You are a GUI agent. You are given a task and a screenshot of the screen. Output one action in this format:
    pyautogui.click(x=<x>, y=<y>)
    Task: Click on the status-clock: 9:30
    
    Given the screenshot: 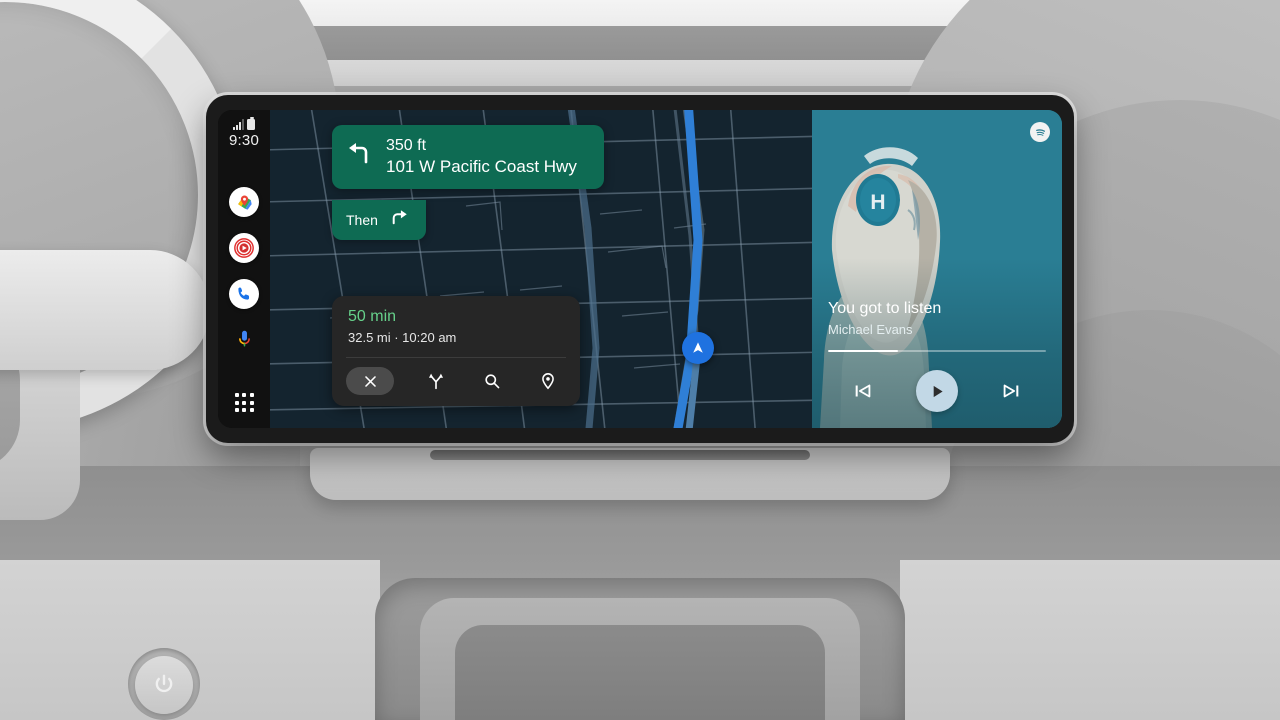 What is the action you would take?
    pyautogui.click(x=244, y=140)
    